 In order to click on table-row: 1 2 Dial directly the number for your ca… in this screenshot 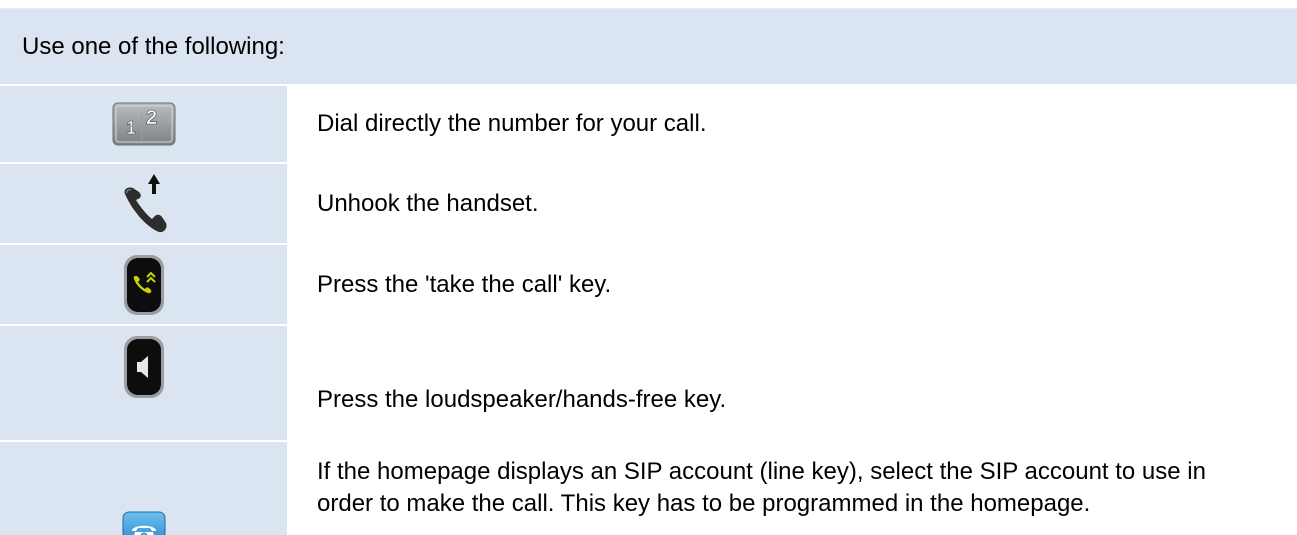, I will do `click(648, 123)`.